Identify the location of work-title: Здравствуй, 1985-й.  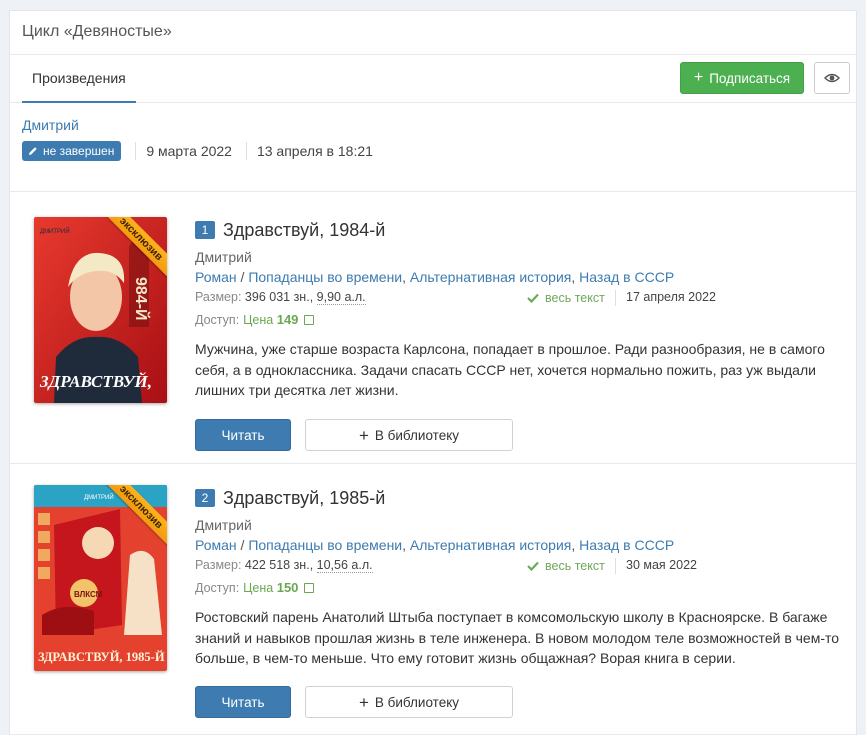
(304, 498).